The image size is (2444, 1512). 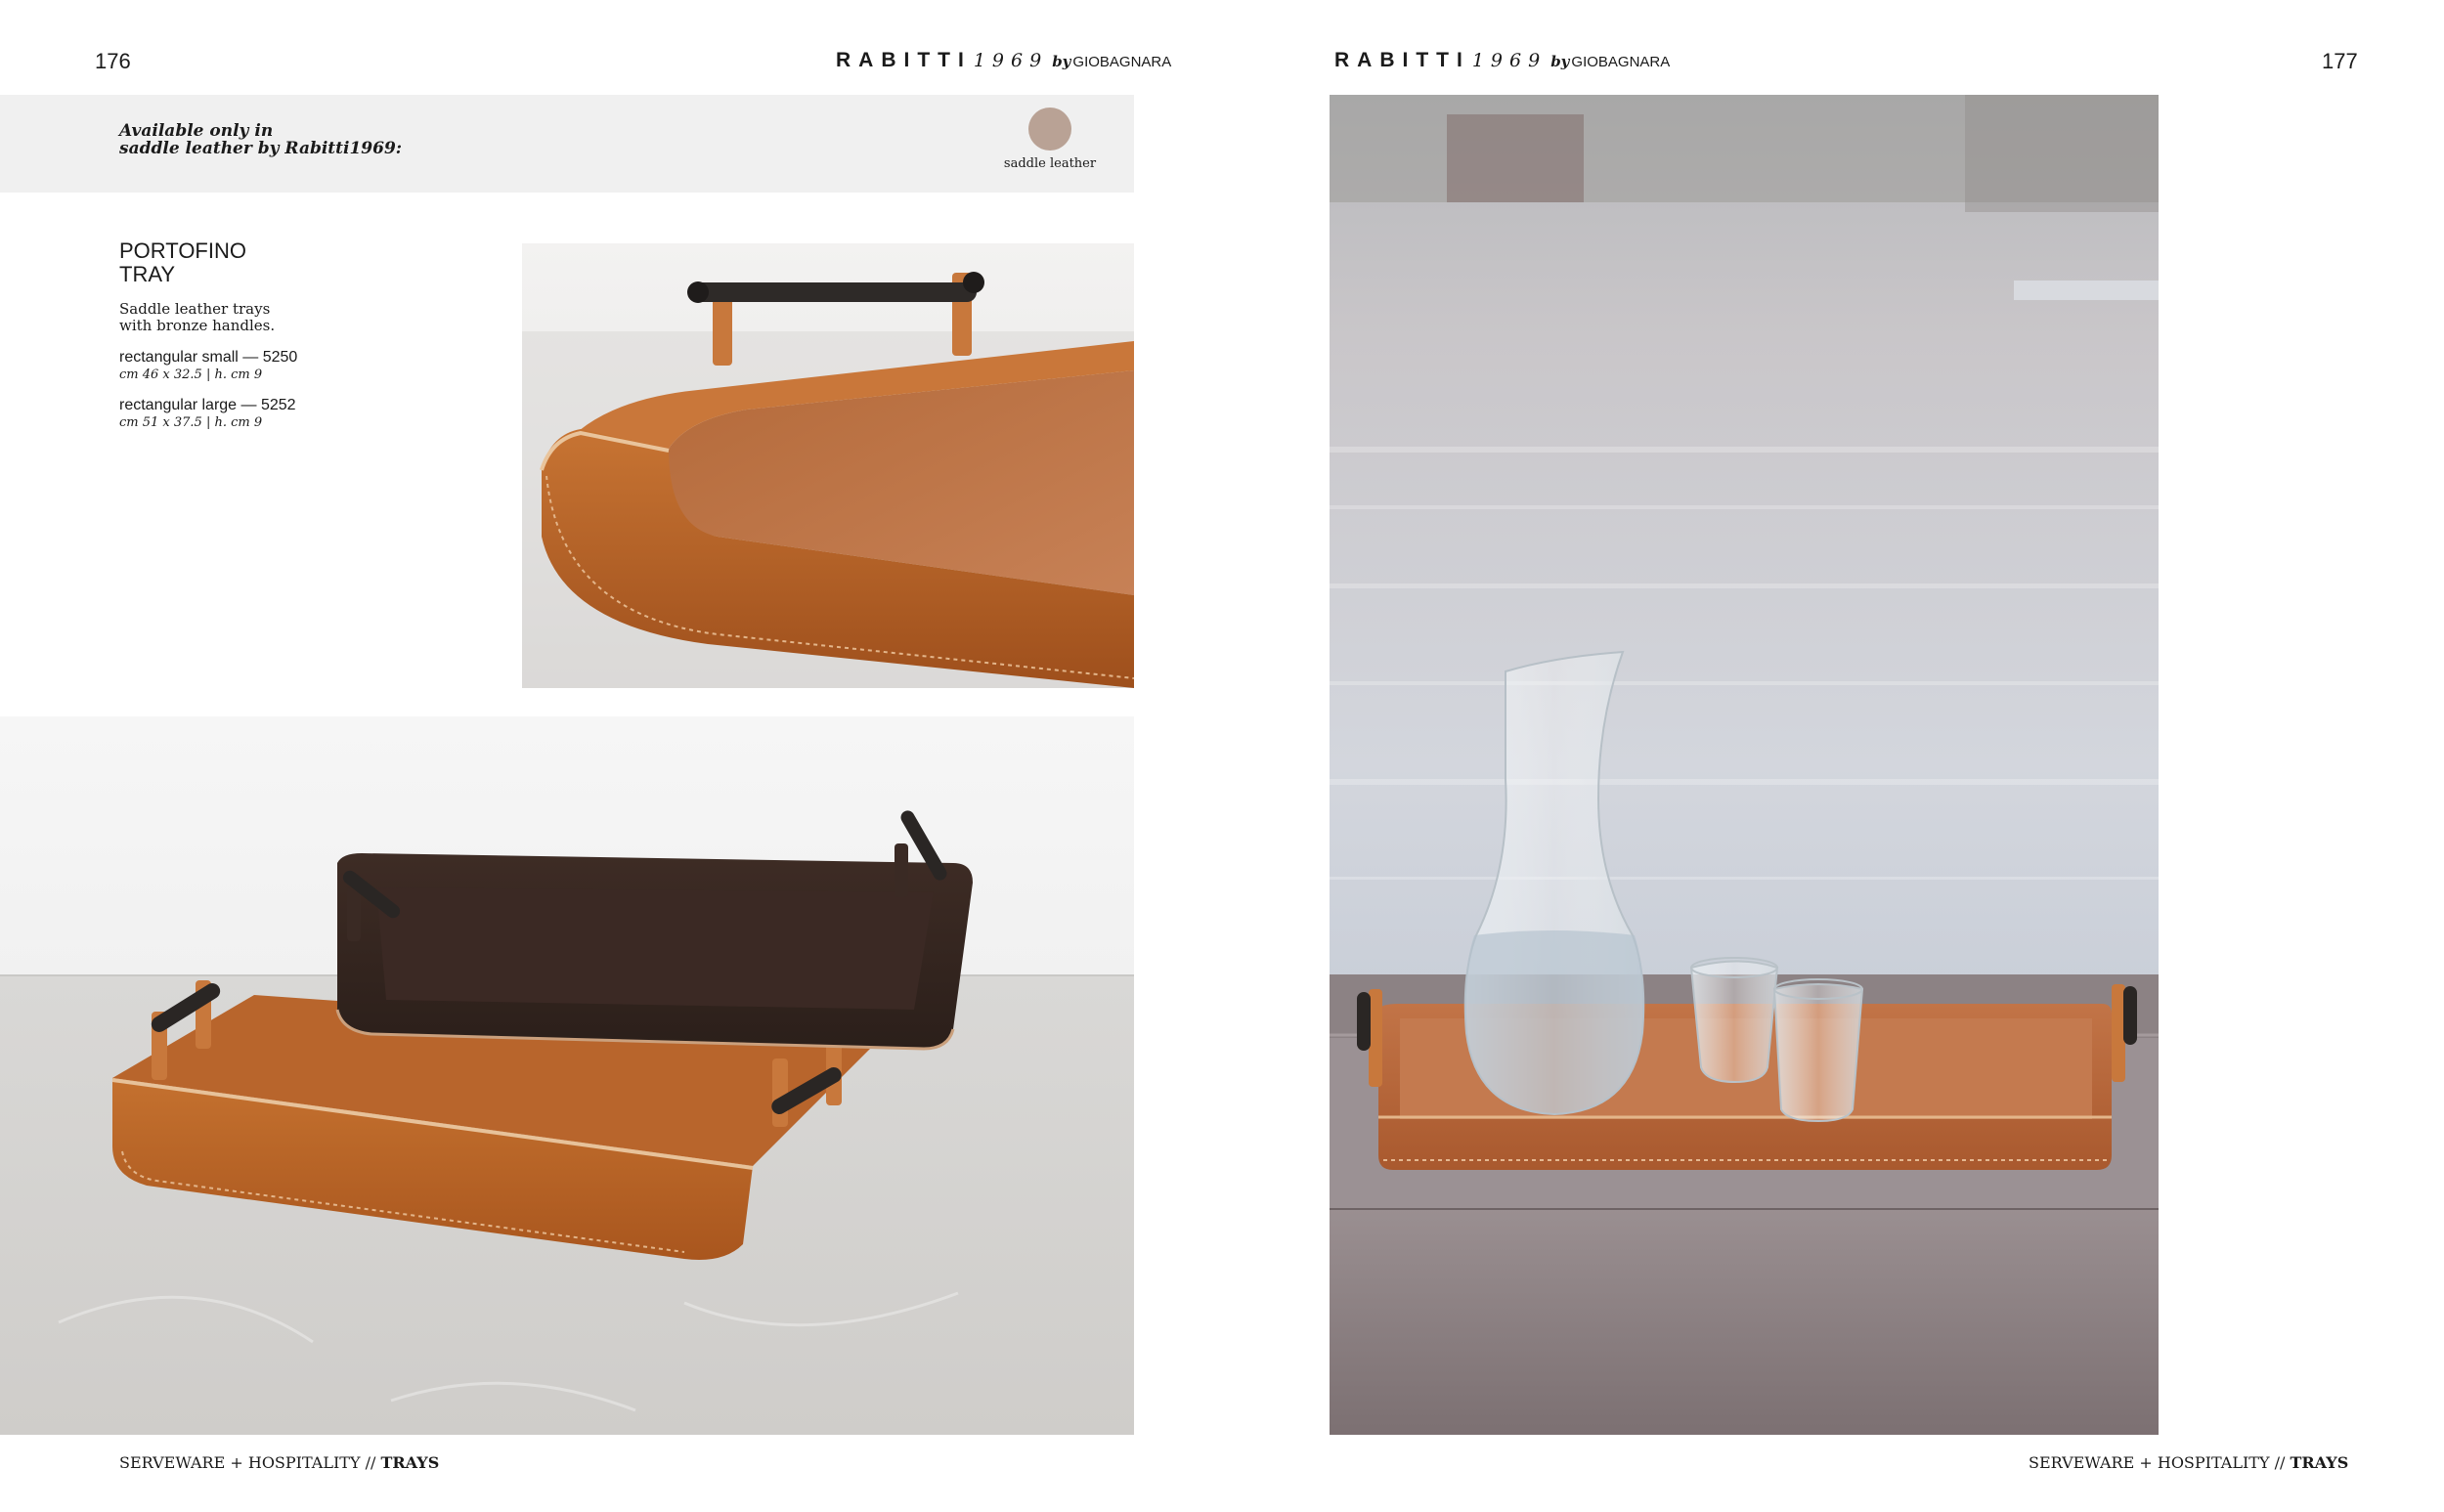 What do you see at coordinates (1050, 129) in the screenshot?
I see `saddle-leather-swatch` at bounding box center [1050, 129].